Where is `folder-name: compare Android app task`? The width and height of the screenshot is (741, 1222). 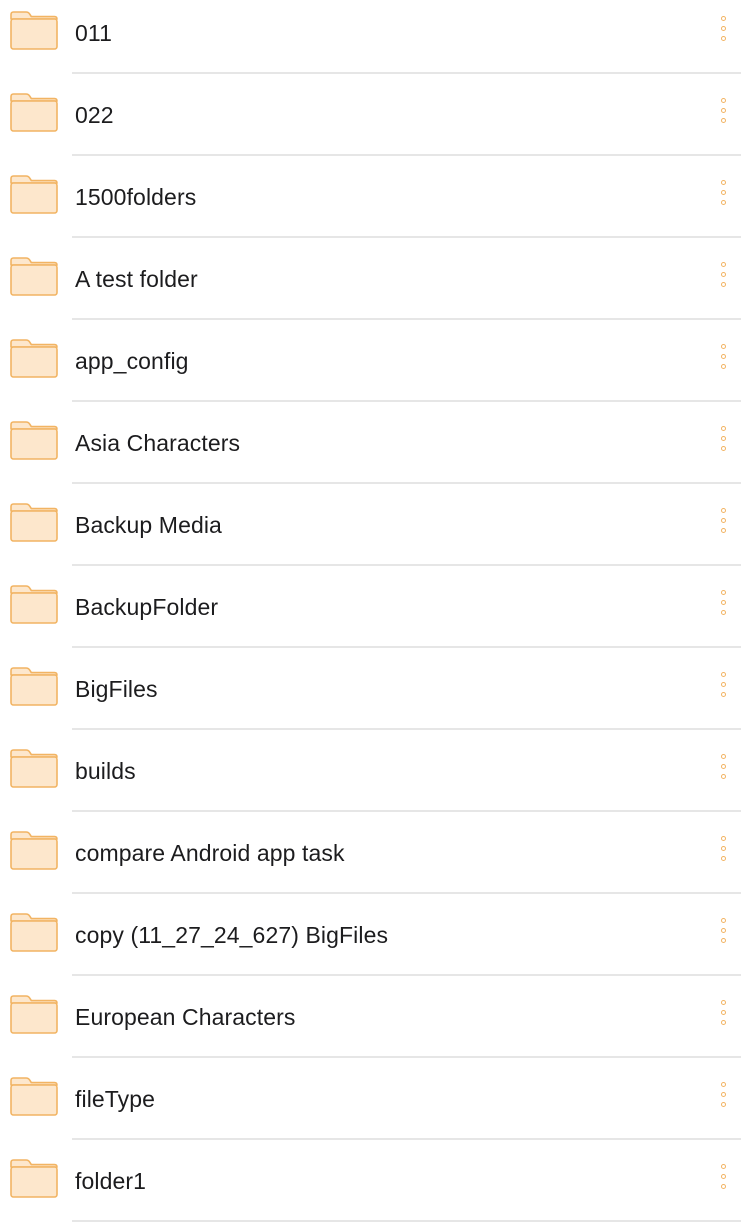 folder-name: compare Android app task is located at coordinates (210, 853).